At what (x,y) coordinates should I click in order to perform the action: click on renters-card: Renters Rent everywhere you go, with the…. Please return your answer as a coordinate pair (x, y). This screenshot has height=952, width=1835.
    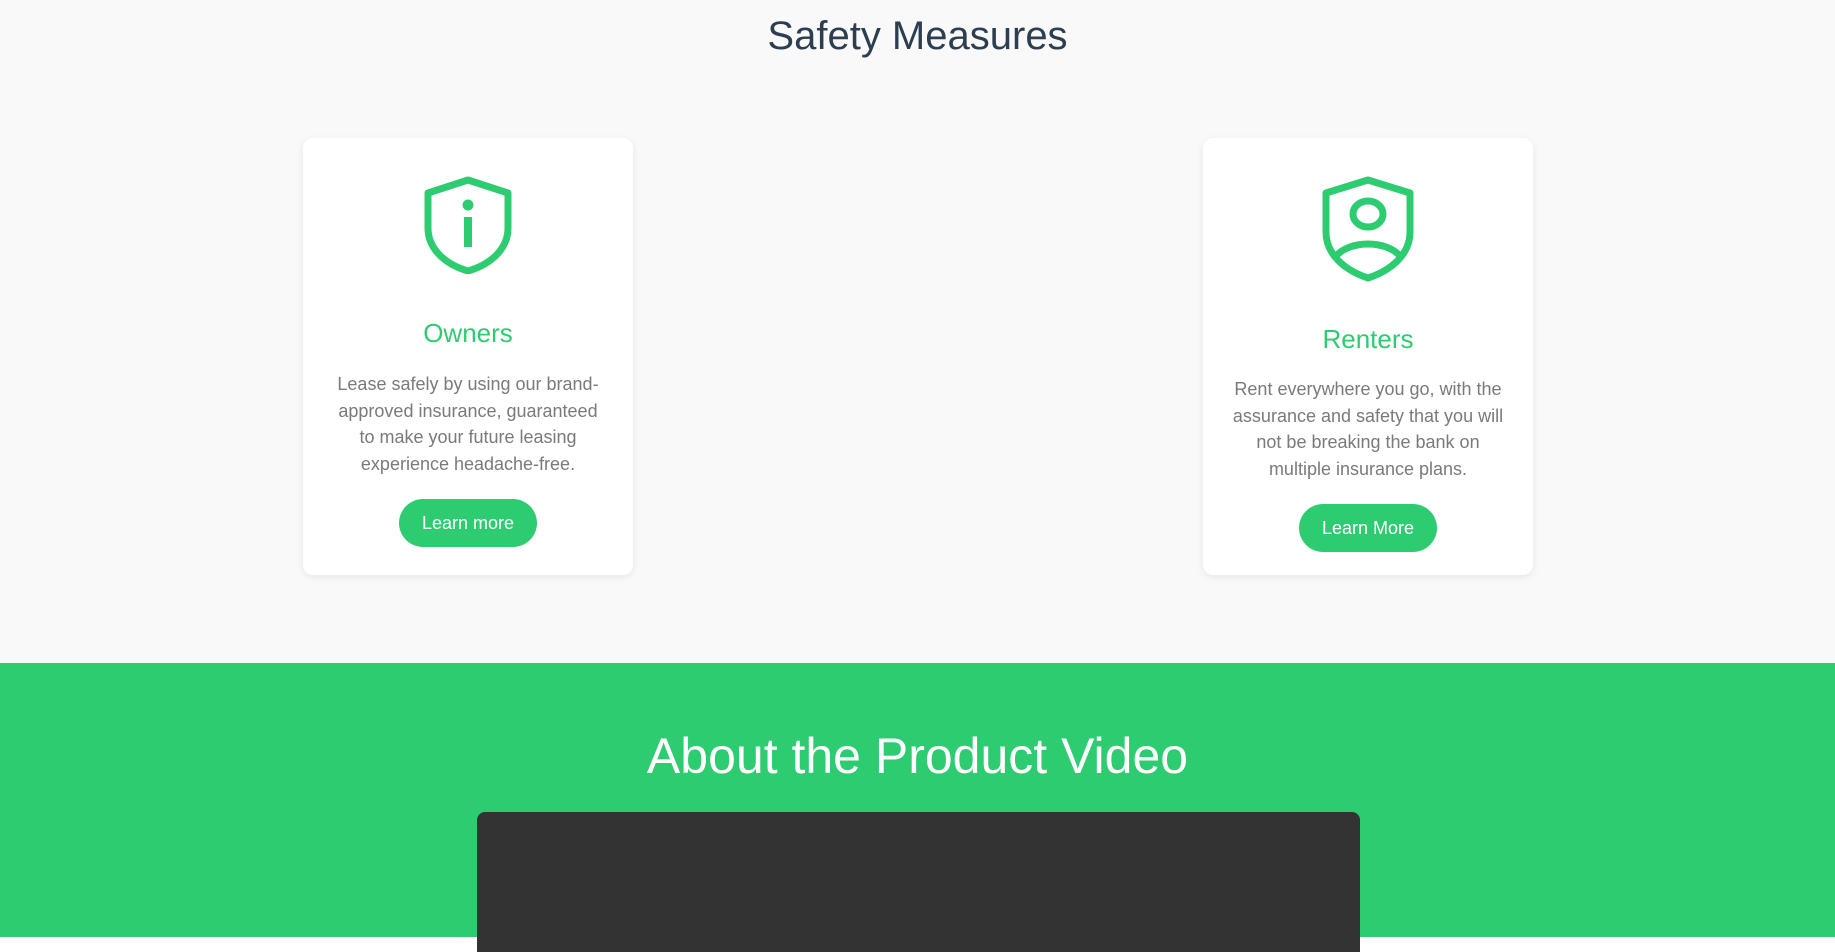
    Looking at the image, I should click on (1368, 356).